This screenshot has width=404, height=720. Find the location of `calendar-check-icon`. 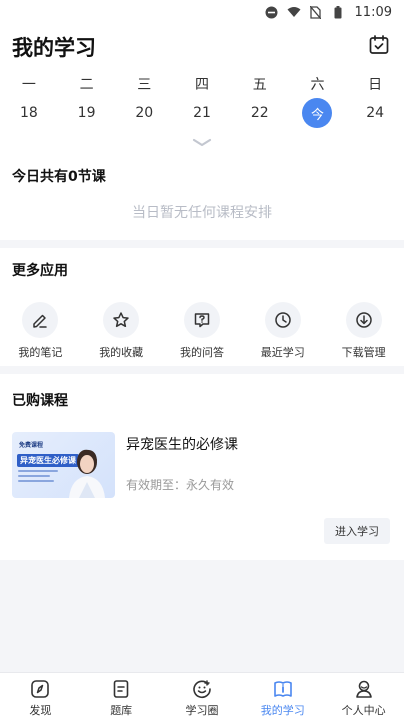

calendar-check-icon is located at coordinates (379, 45).